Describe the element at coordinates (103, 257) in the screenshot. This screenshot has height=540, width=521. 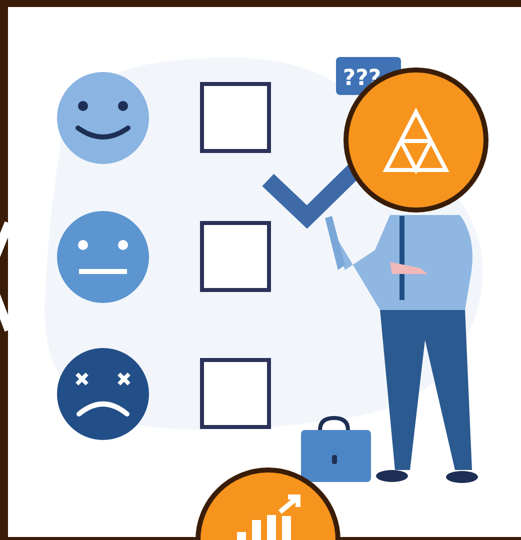
I see `neutral-face-icon` at that location.